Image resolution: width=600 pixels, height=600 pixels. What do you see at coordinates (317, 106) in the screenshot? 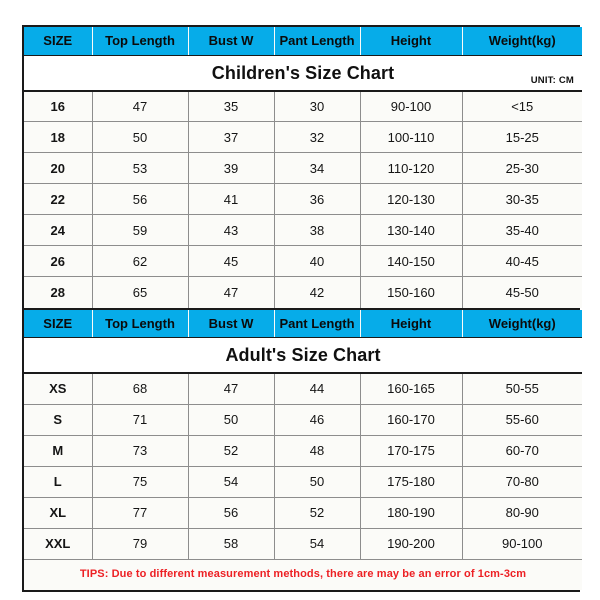
I see `cell-pant-length: 30` at bounding box center [317, 106].